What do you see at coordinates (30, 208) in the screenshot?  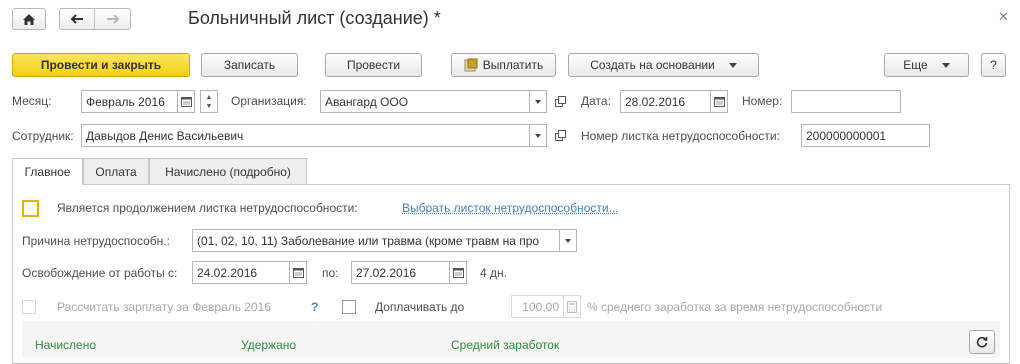 I see `continuation-checkbox` at bounding box center [30, 208].